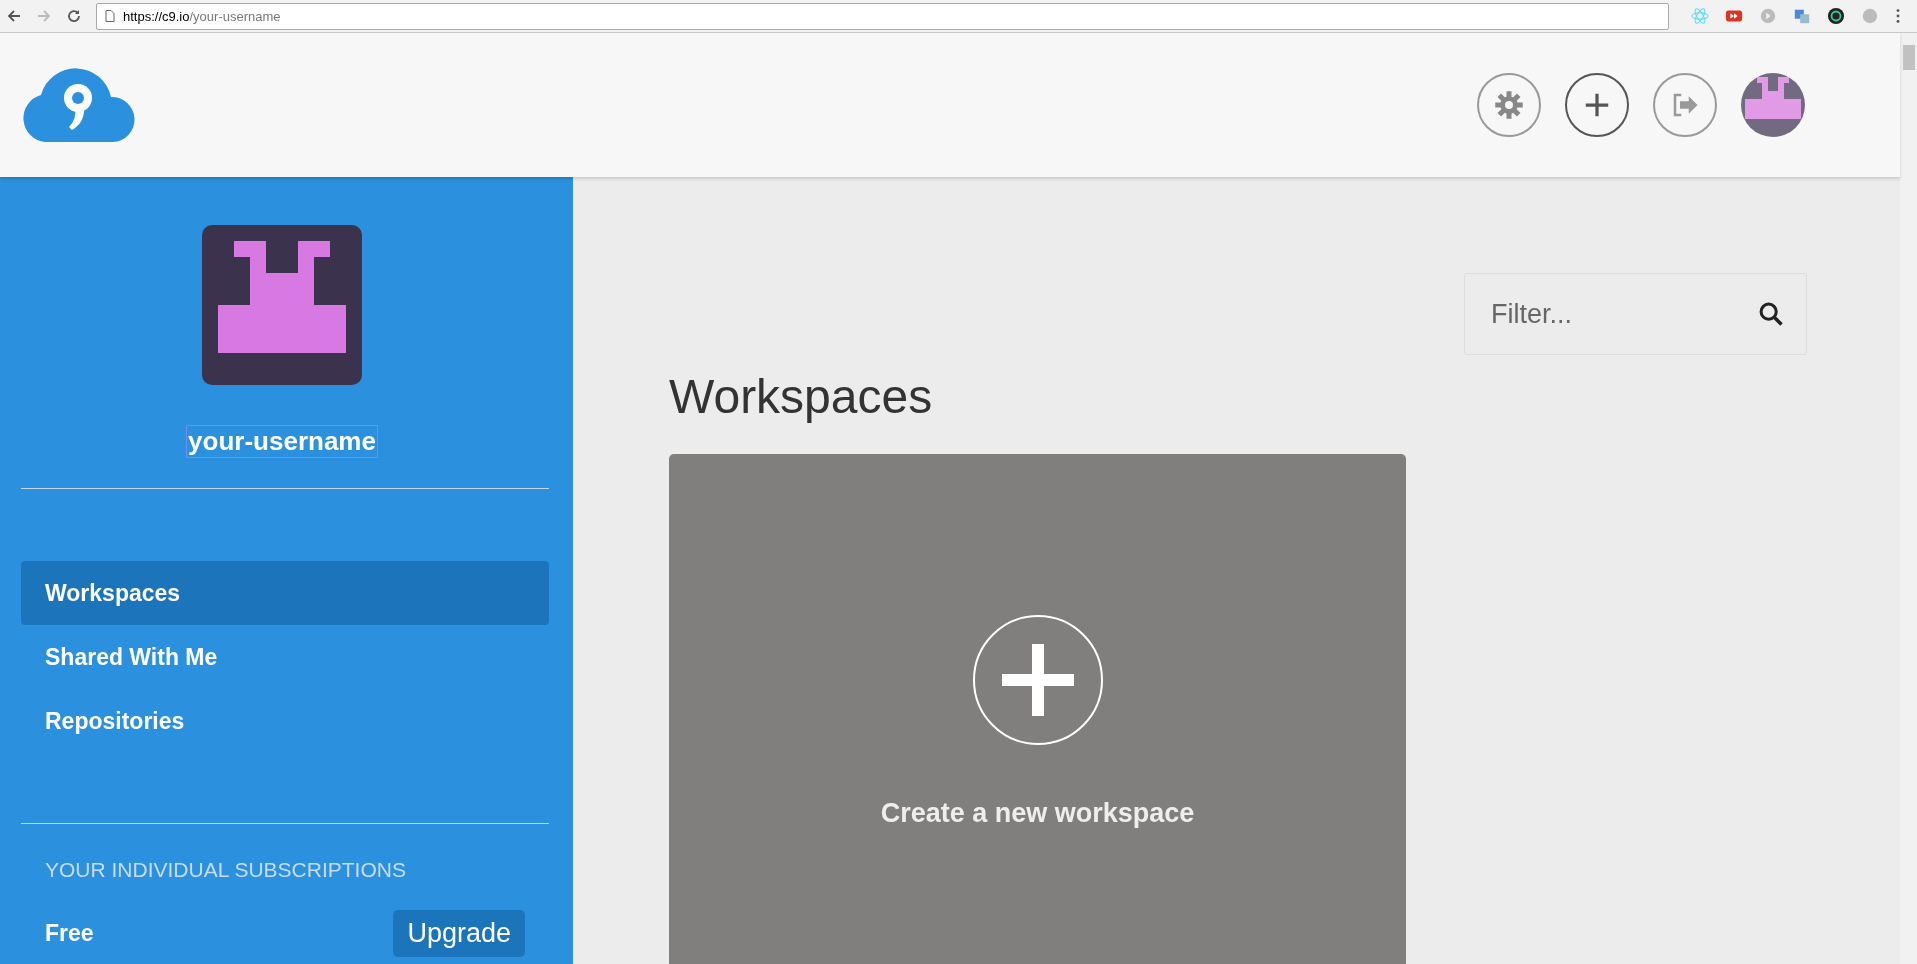 The width and height of the screenshot is (1917, 964). Describe the element at coordinates (1768, 16) in the screenshot. I see `play-icon` at that location.